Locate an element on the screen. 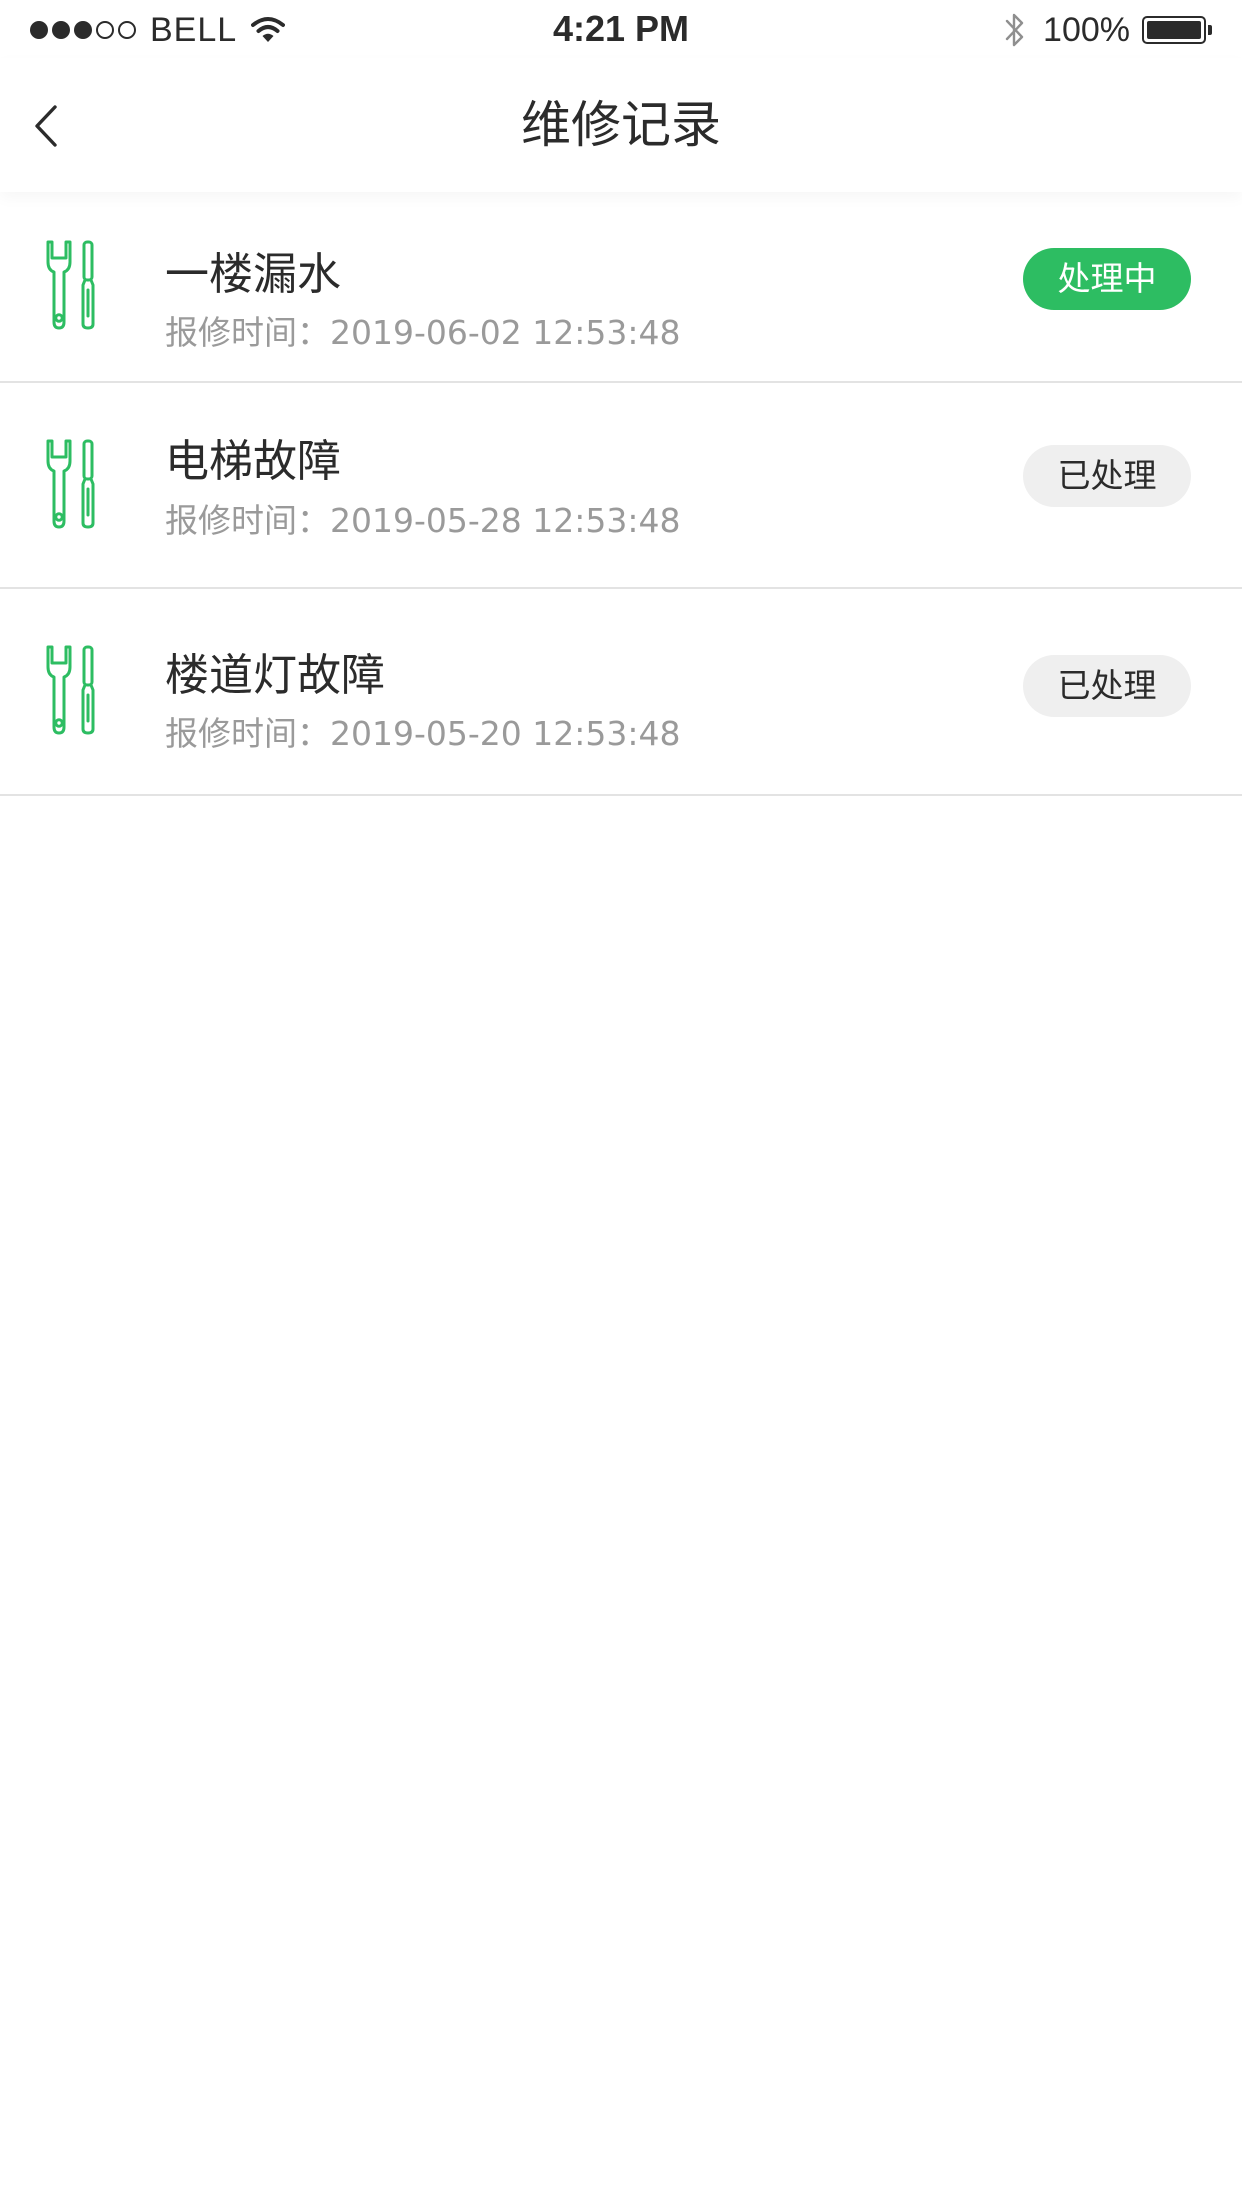 The image size is (1242, 2208). page-title: 维修记录 is located at coordinates (621, 125).